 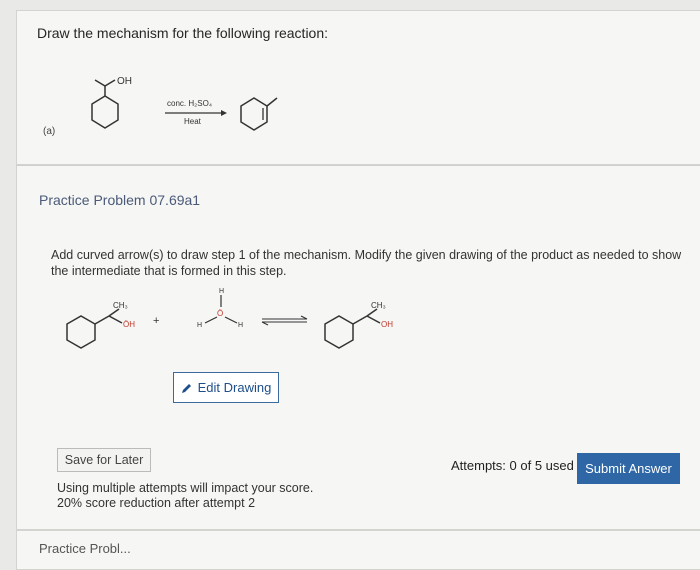 I want to click on heat-label: Heat, so click(x=193, y=121).